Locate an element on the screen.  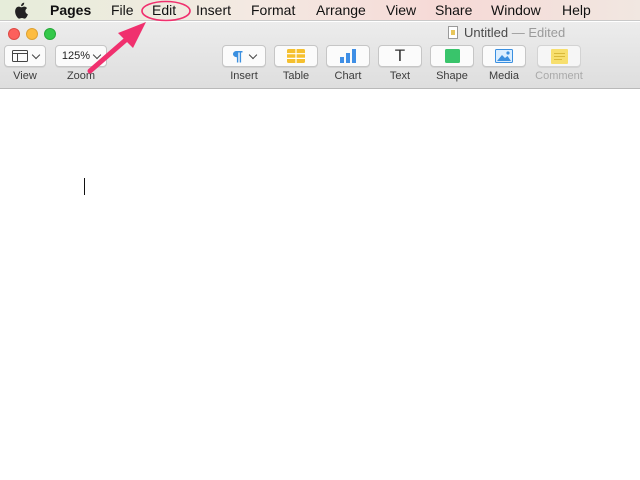
menu-app-pages: Pages is located at coordinates (70, 10).